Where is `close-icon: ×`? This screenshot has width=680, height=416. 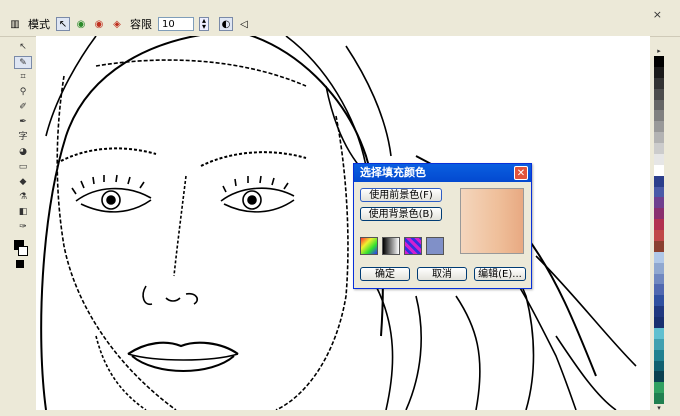 close-icon: × is located at coordinates (657, 14).